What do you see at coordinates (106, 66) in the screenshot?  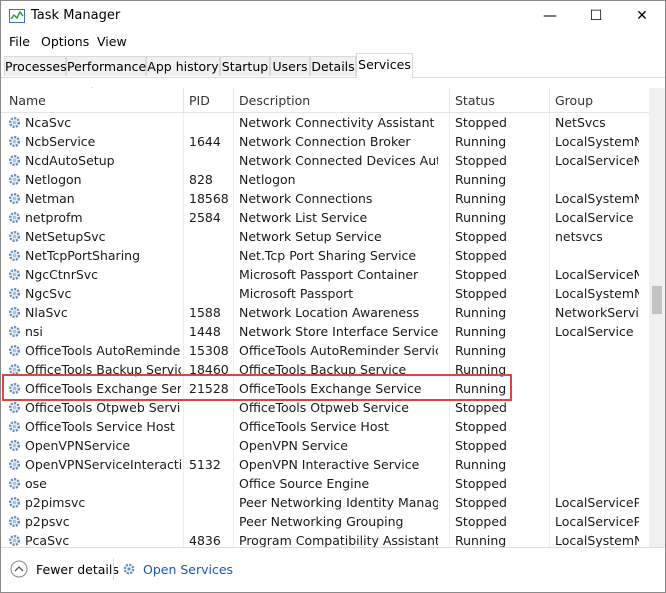 I see `tab-performance: Performance` at bounding box center [106, 66].